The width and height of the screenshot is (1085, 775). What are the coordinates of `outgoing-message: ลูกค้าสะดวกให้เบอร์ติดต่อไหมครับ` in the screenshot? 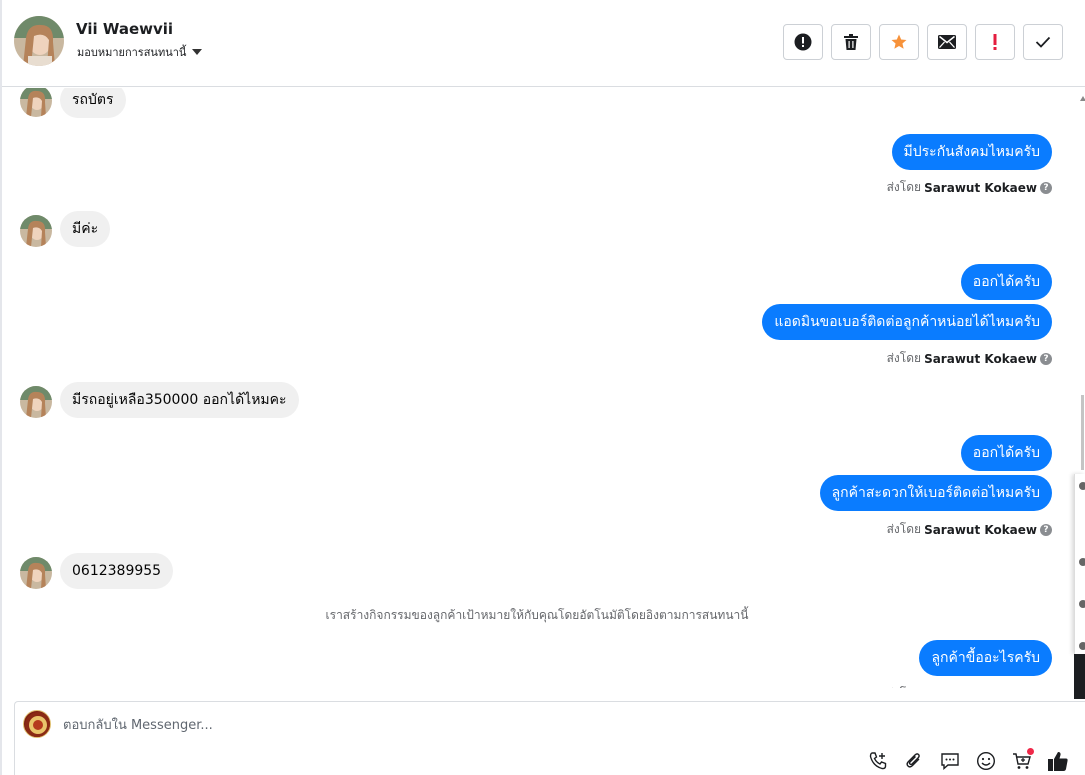 It's located at (935, 493).